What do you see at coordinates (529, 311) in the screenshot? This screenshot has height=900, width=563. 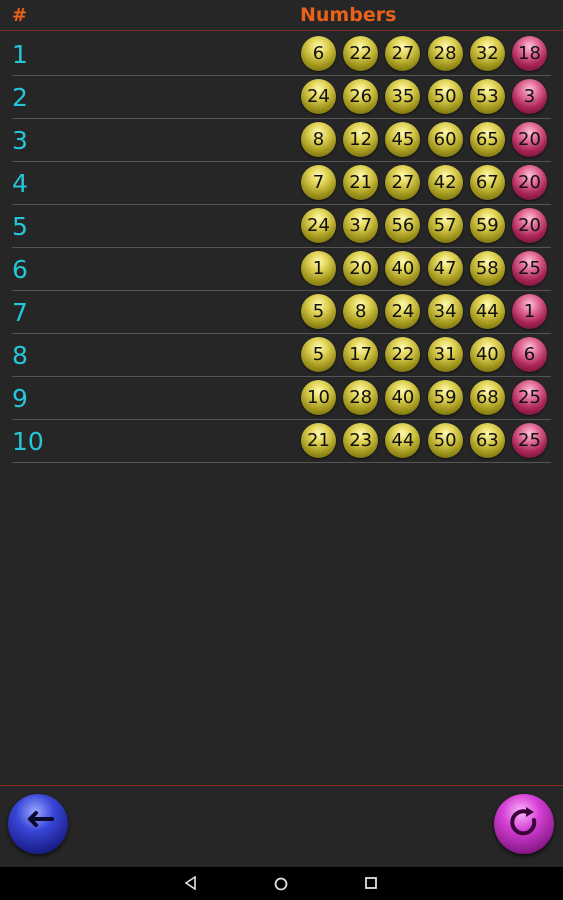 I see `bonus-number-ball: 1` at bounding box center [529, 311].